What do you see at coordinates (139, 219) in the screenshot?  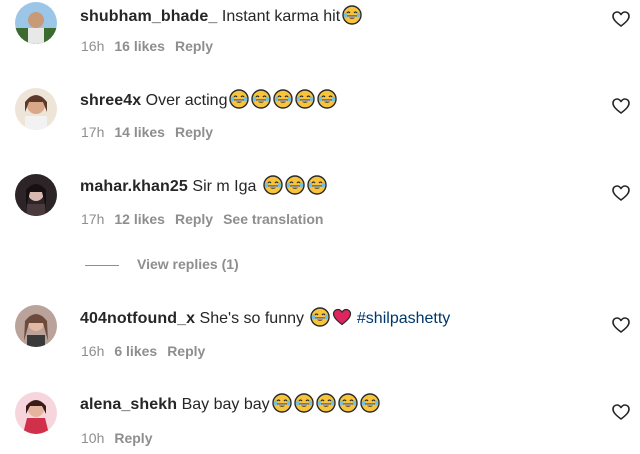 I see `comment-likes: 12 likes` at bounding box center [139, 219].